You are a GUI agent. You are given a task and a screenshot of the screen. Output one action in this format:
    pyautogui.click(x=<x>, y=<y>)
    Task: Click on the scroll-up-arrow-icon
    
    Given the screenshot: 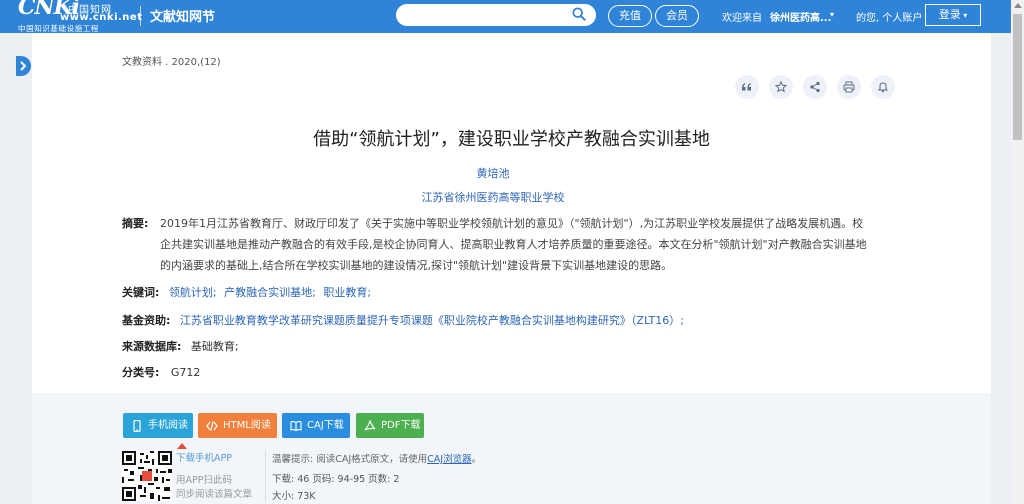 What is the action you would take?
    pyautogui.click(x=1018, y=5)
    